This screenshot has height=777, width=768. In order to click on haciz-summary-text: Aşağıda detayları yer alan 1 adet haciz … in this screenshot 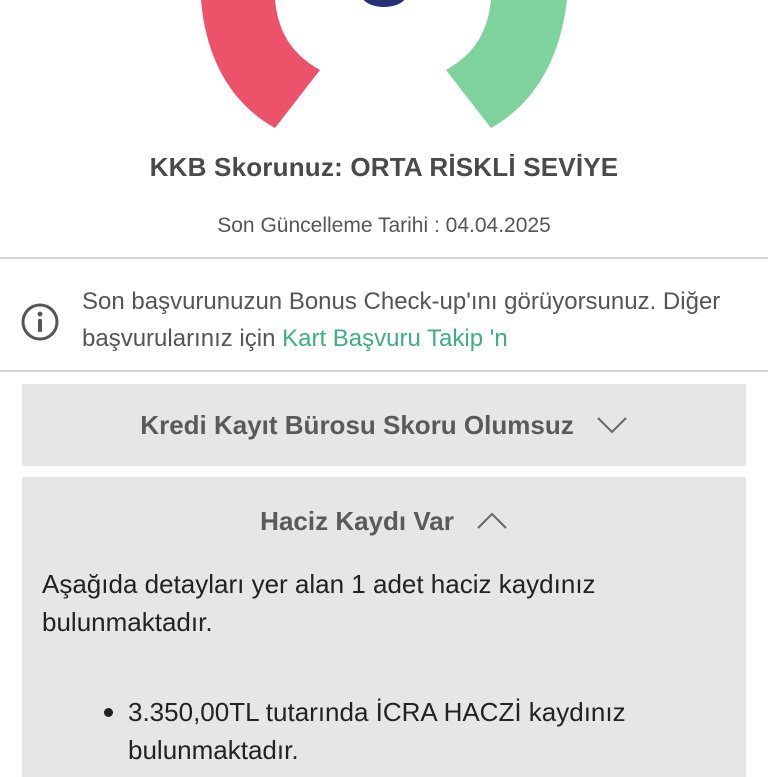, I will do `click(319, 603)`.